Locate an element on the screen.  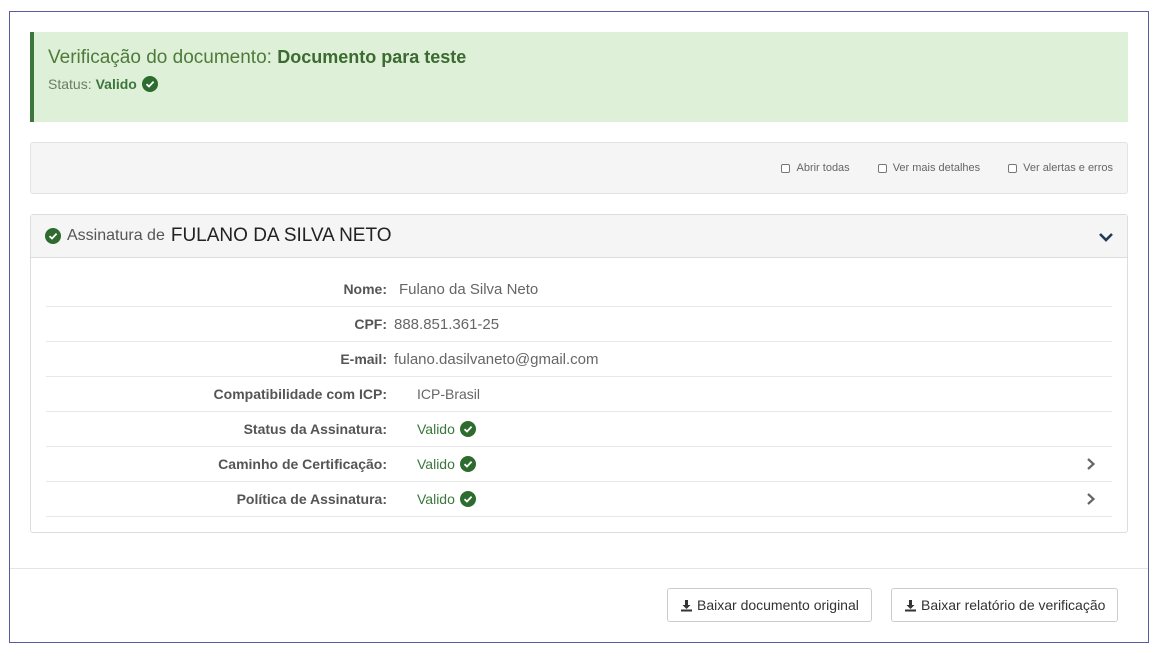
download-report-button: Baixar relatório de verificação is located at coordinates (1005, 605).